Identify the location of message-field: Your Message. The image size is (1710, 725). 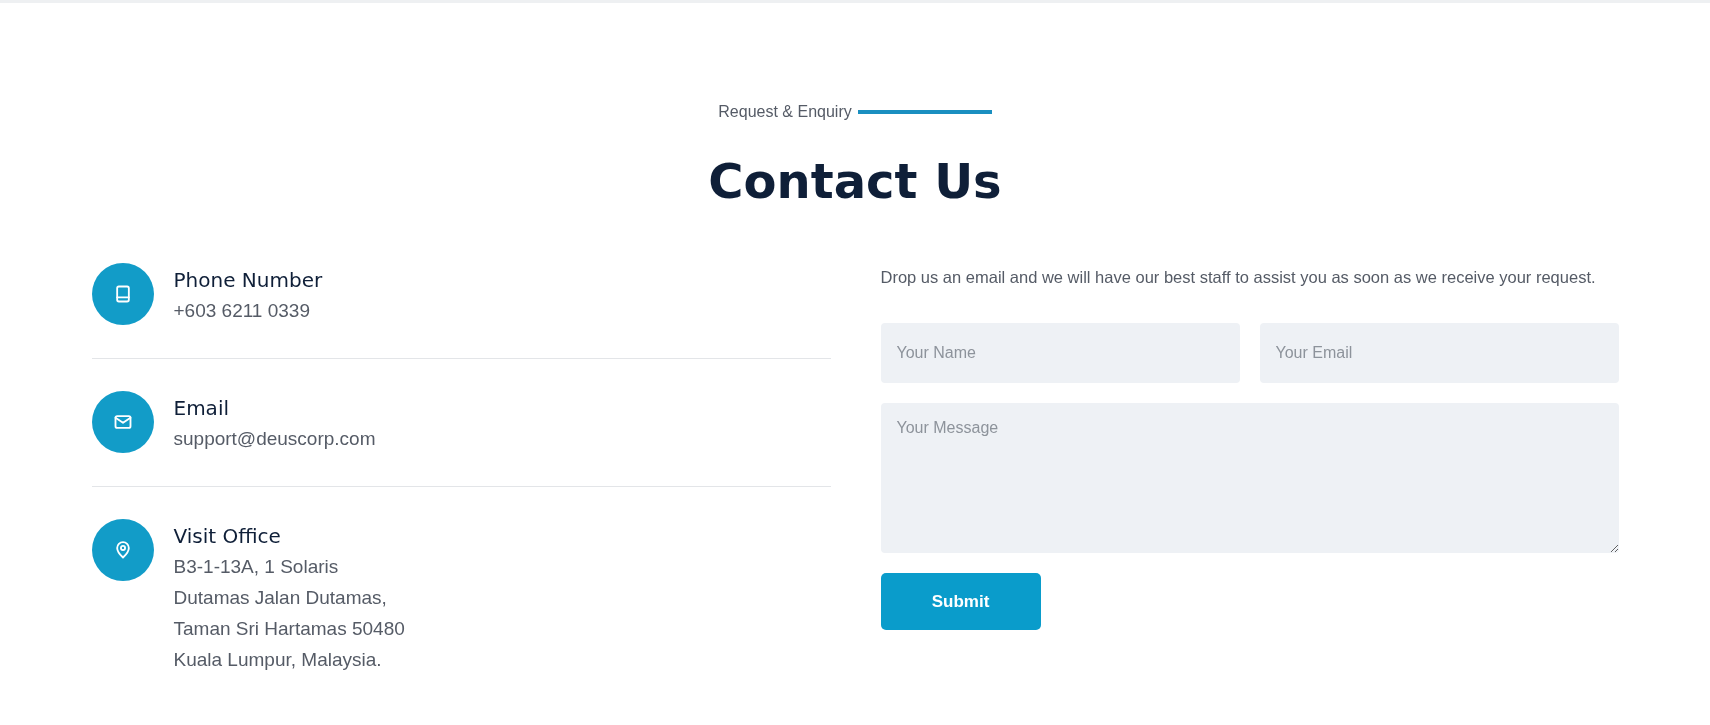
(1249, 478).